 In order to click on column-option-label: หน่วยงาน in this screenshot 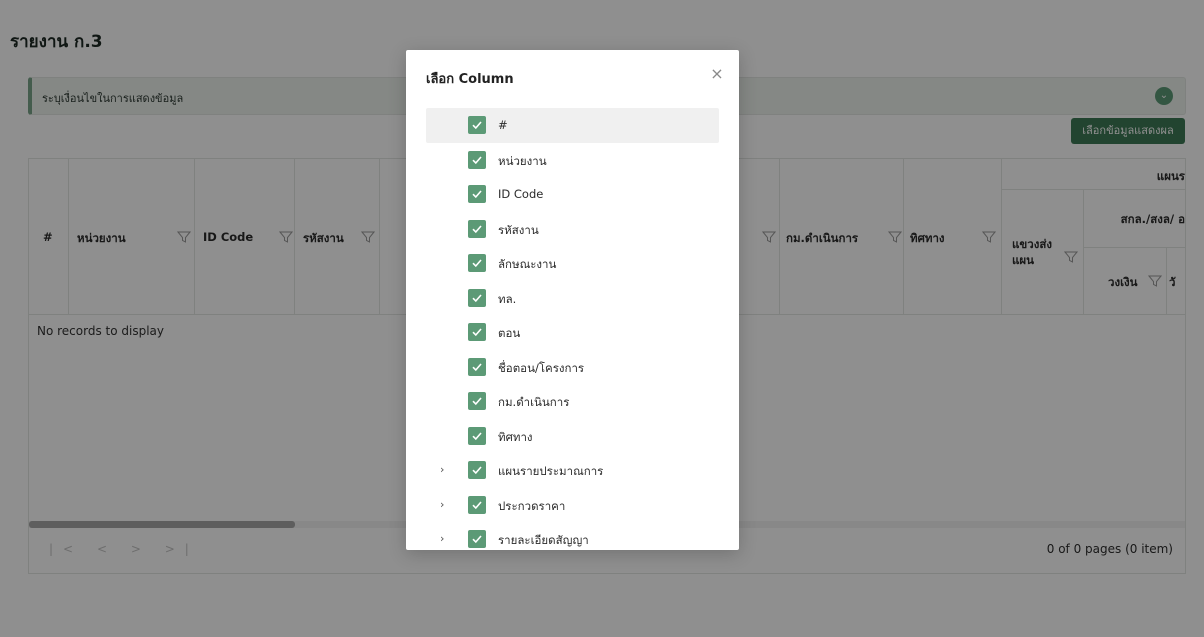, I will do `click(522, 160)`.